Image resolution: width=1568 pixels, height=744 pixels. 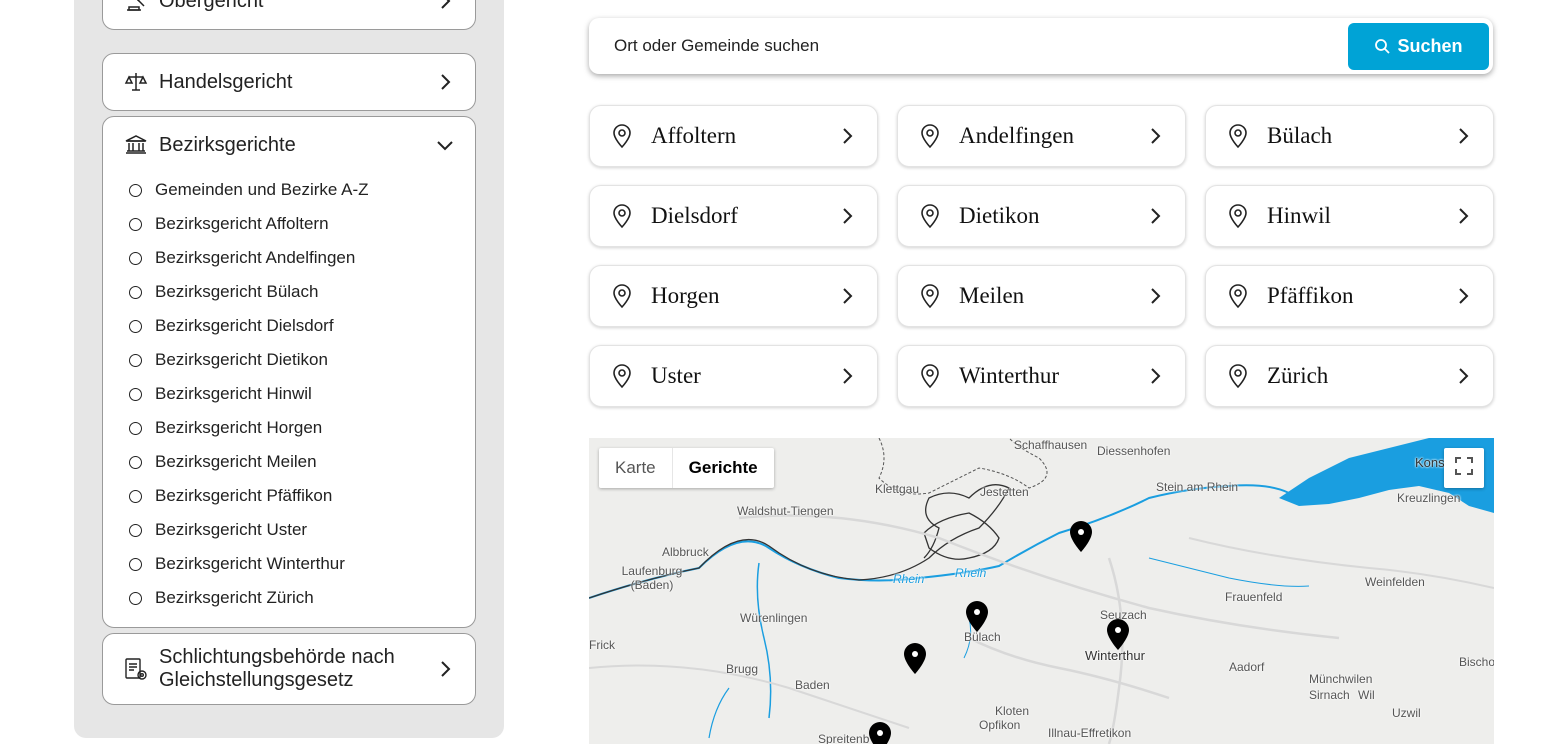 I want to click on list-item: Bezirksgericht Meilen, so click(x=302, y=462).